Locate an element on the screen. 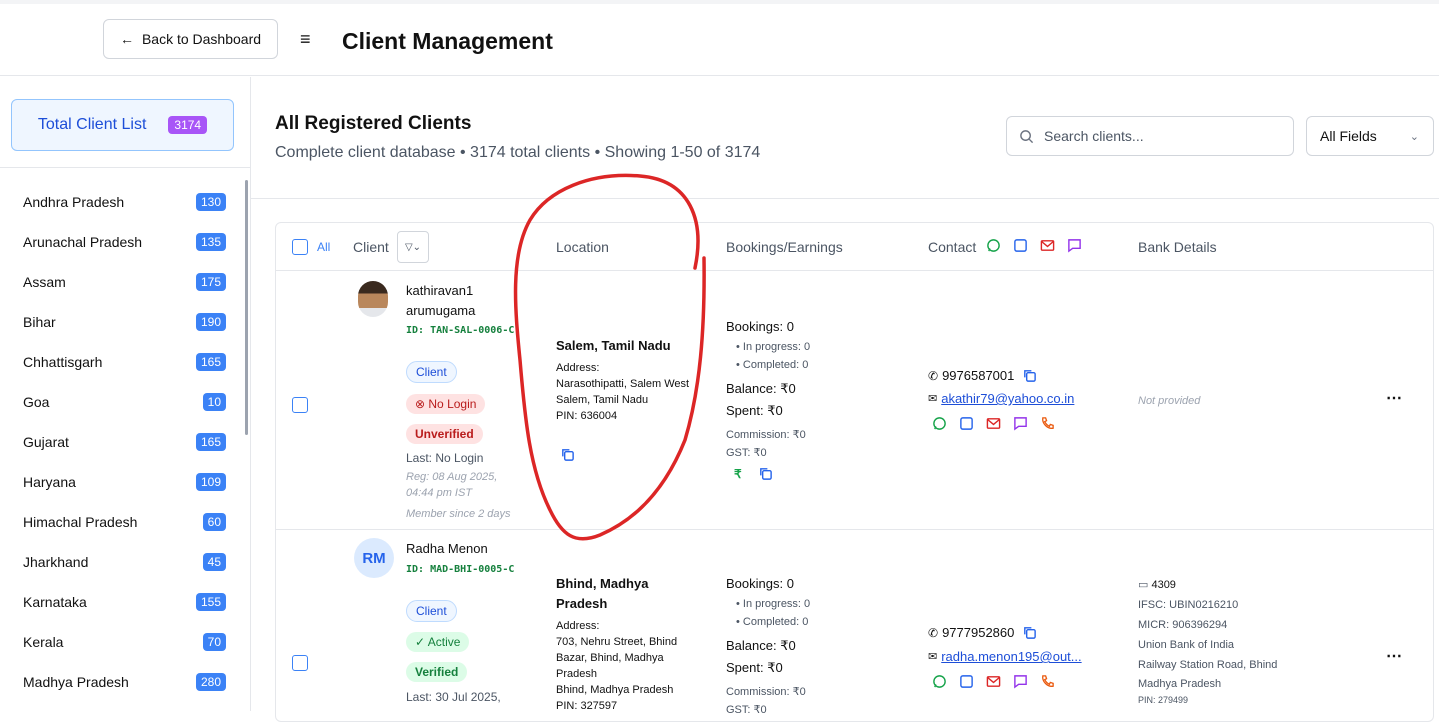  phone-number: ✆ 9777952860 is located at coordinates (982, 632).